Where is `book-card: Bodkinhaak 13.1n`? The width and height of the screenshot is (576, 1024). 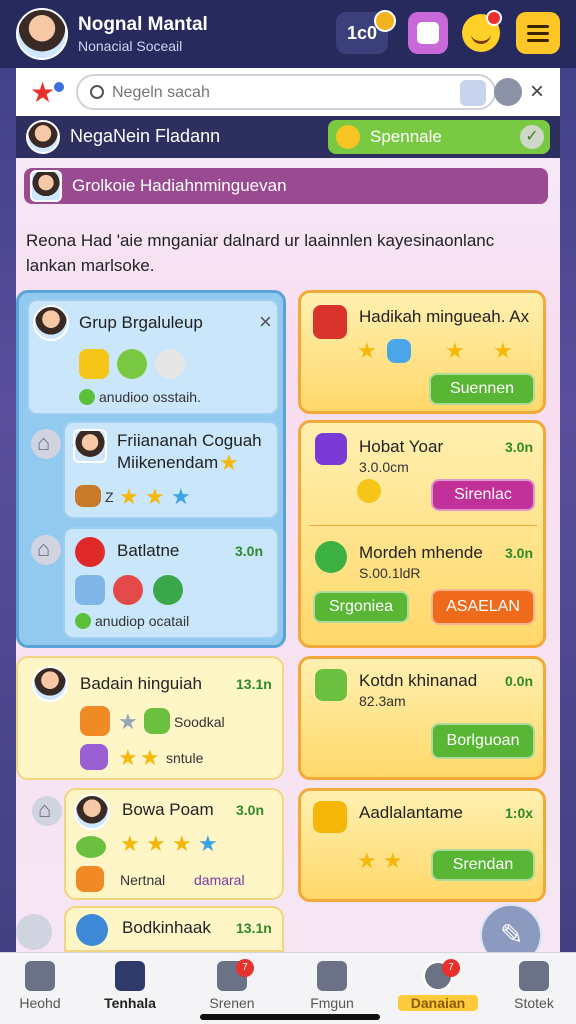
book-card: Bodkinhaak 13.1n is located at coordinates (174, 929).